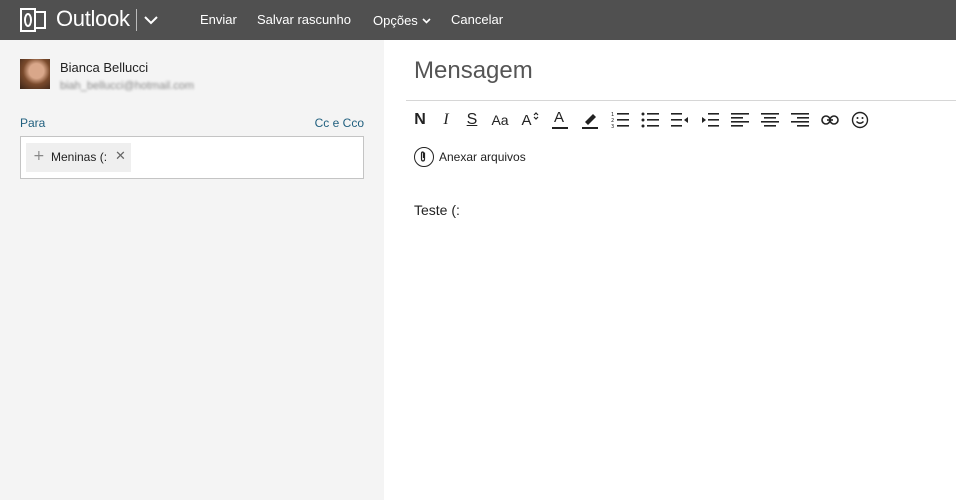 This screenshot has width=956, height=500. Describe the element at coordinates (424, 157) in the screenshot. I see `paperclip-icon` at that location.